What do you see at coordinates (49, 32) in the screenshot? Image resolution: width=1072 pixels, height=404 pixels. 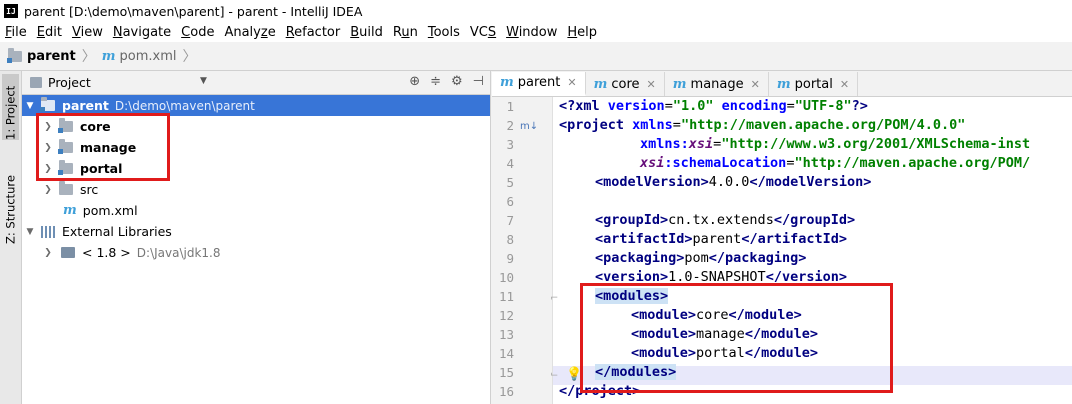 I see `menu-edit: Edit` at bounding box center [49, 32].